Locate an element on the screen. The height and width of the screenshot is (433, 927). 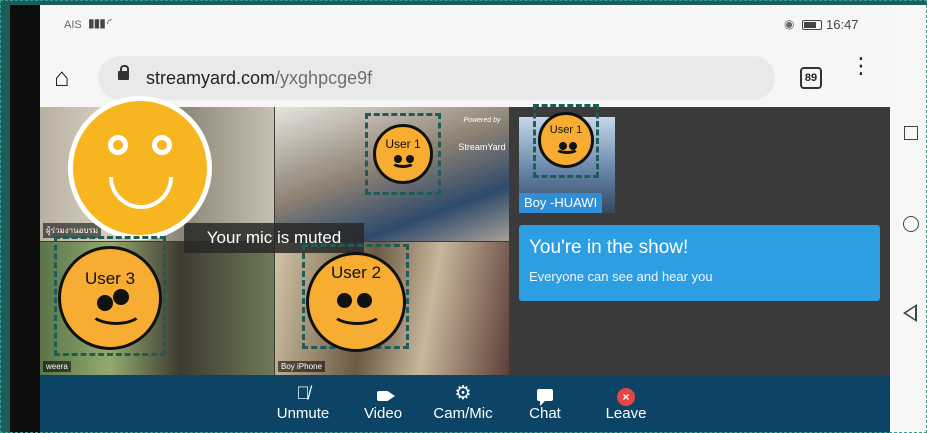
participant-name-label: Boy iPhone is located at coordinates (301, 366).